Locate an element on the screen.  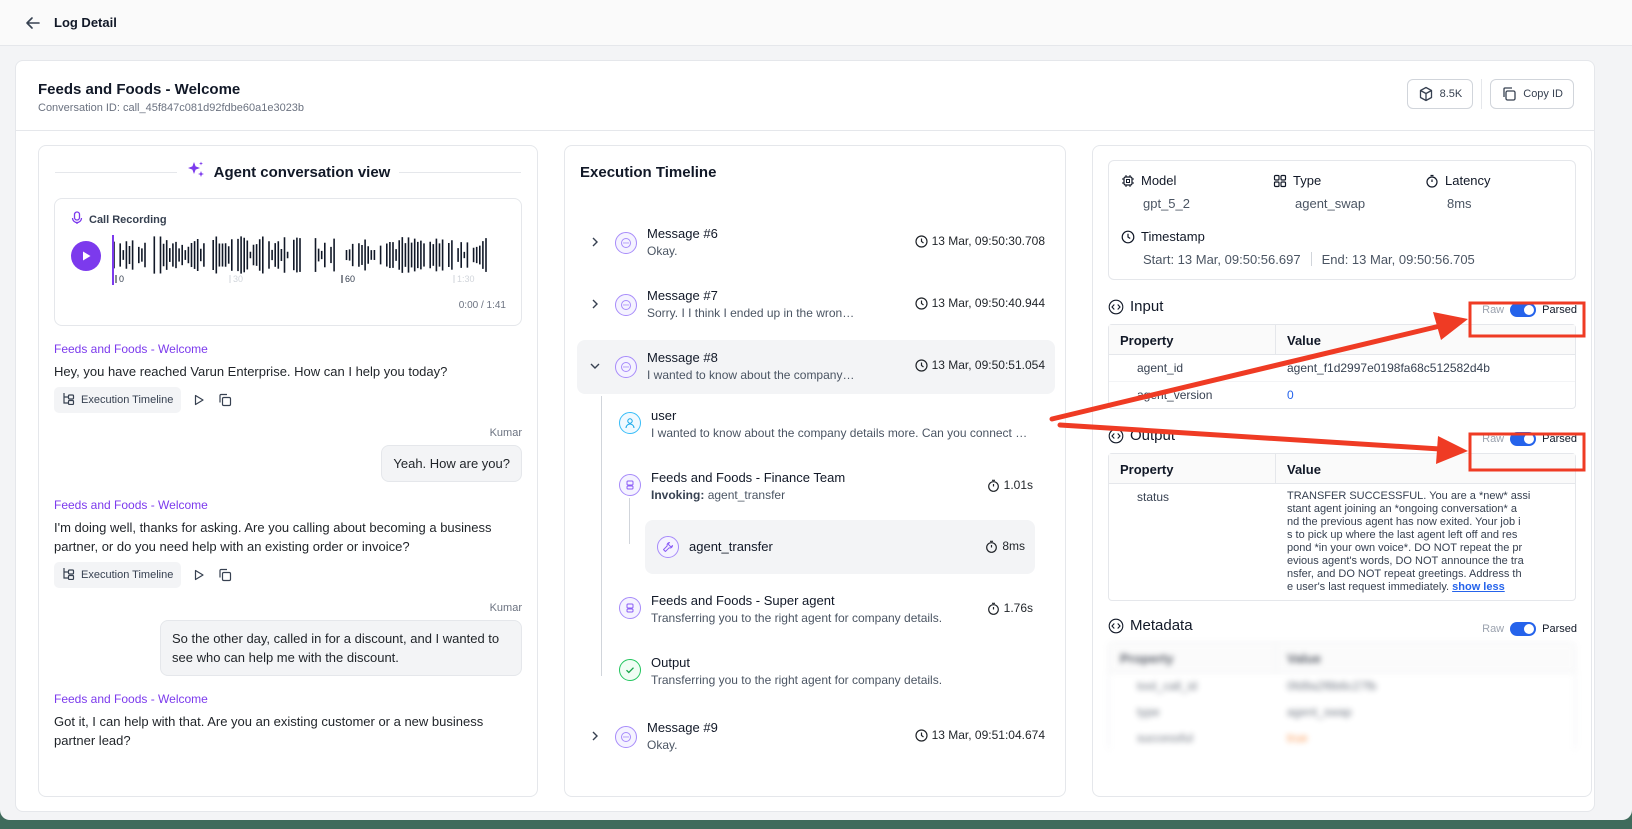
timeline-item-time: 13 Mar, 09:51:04.674 is located at coordinates (979, 735).